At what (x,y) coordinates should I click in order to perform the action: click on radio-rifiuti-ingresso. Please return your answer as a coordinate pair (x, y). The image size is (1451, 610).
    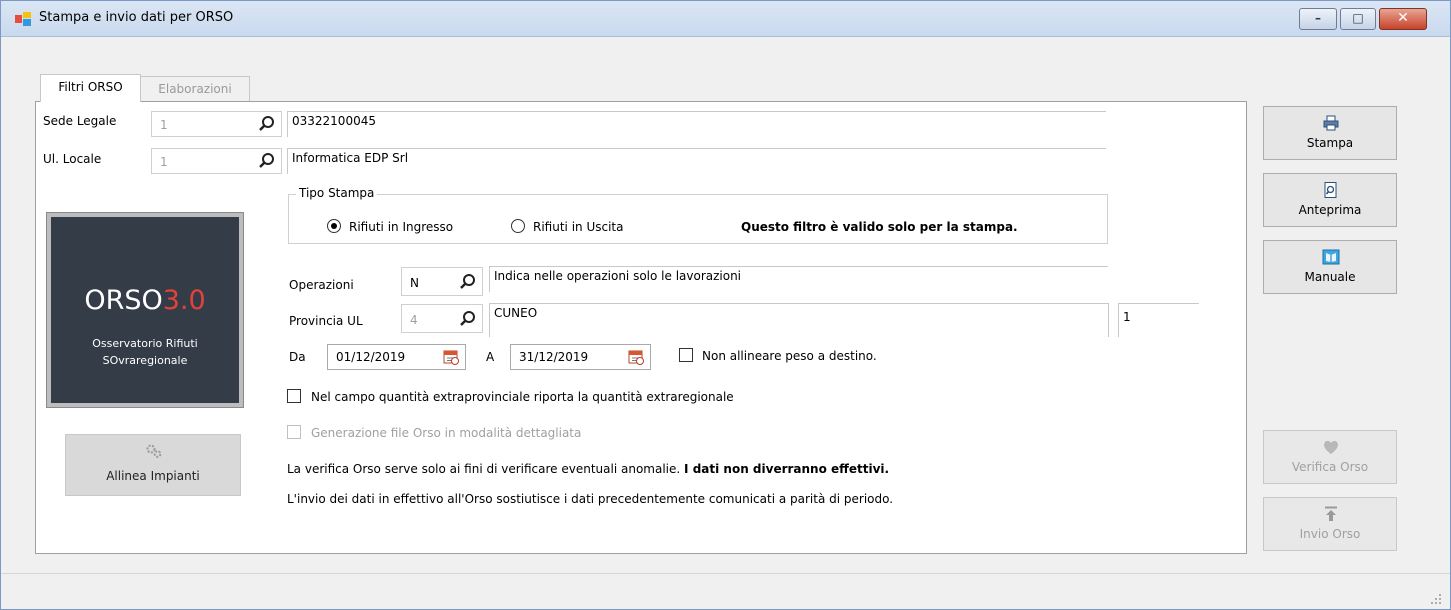
    Looking at the image, I should click on (334, 226).